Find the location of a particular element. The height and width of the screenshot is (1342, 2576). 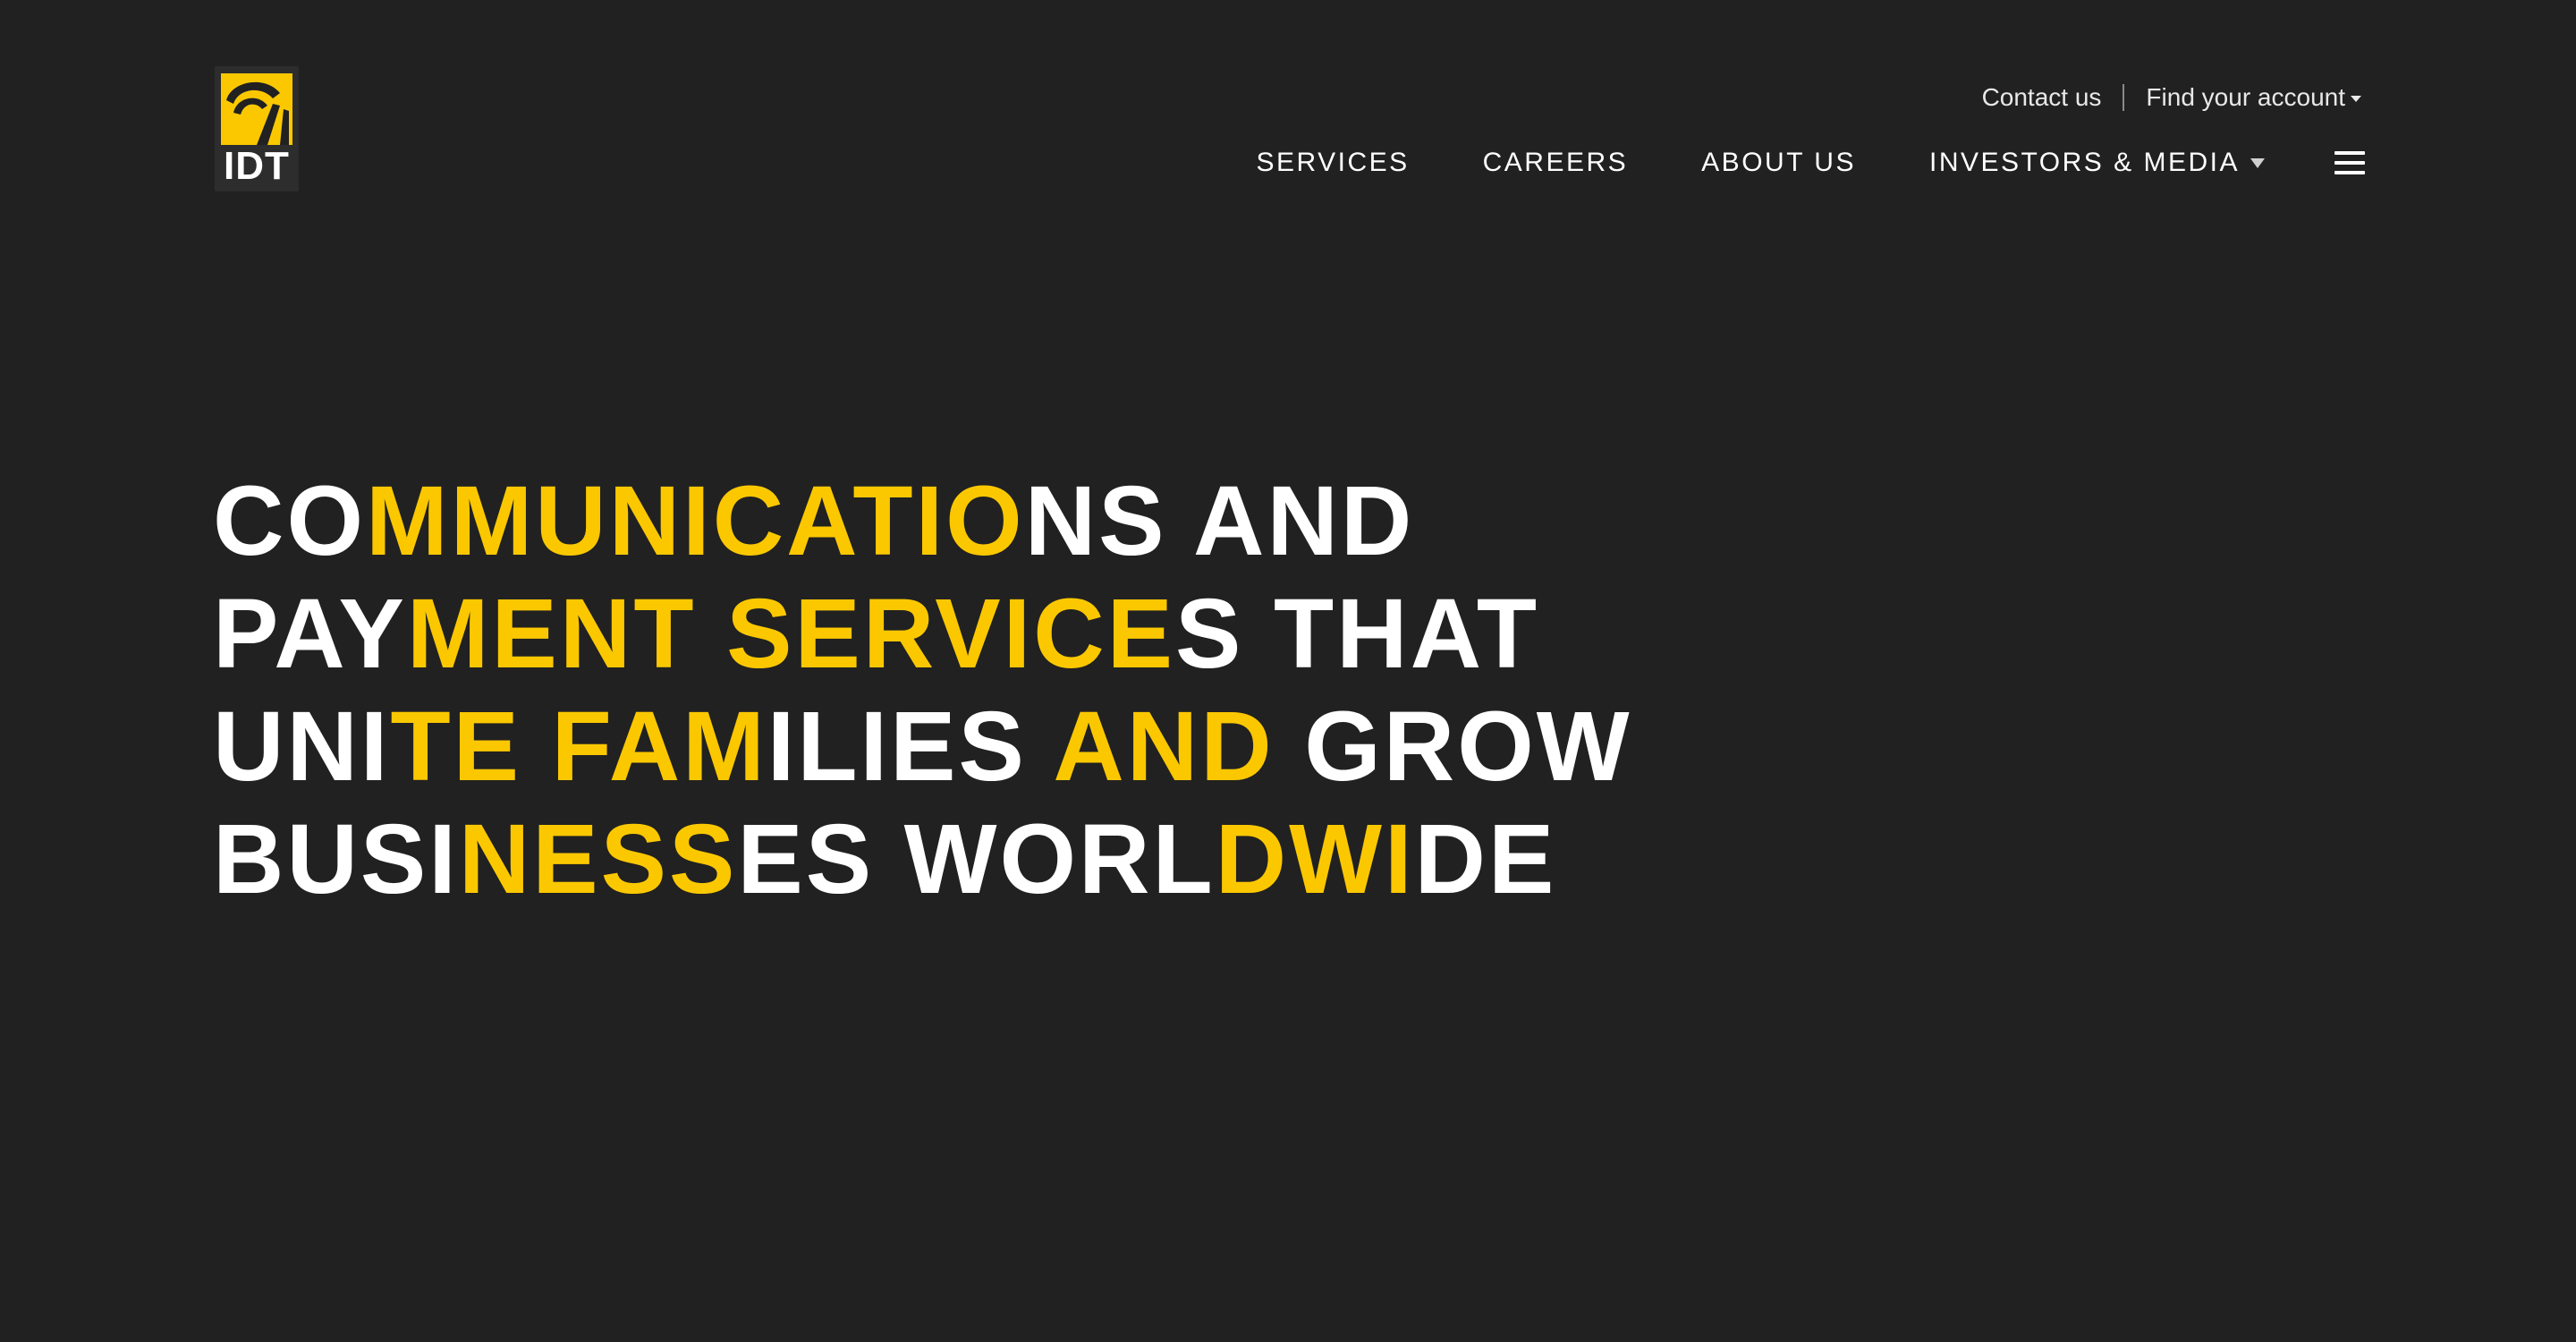

headline-segment-highlight: MMUNICATIO is located at coordinates (695, 521).